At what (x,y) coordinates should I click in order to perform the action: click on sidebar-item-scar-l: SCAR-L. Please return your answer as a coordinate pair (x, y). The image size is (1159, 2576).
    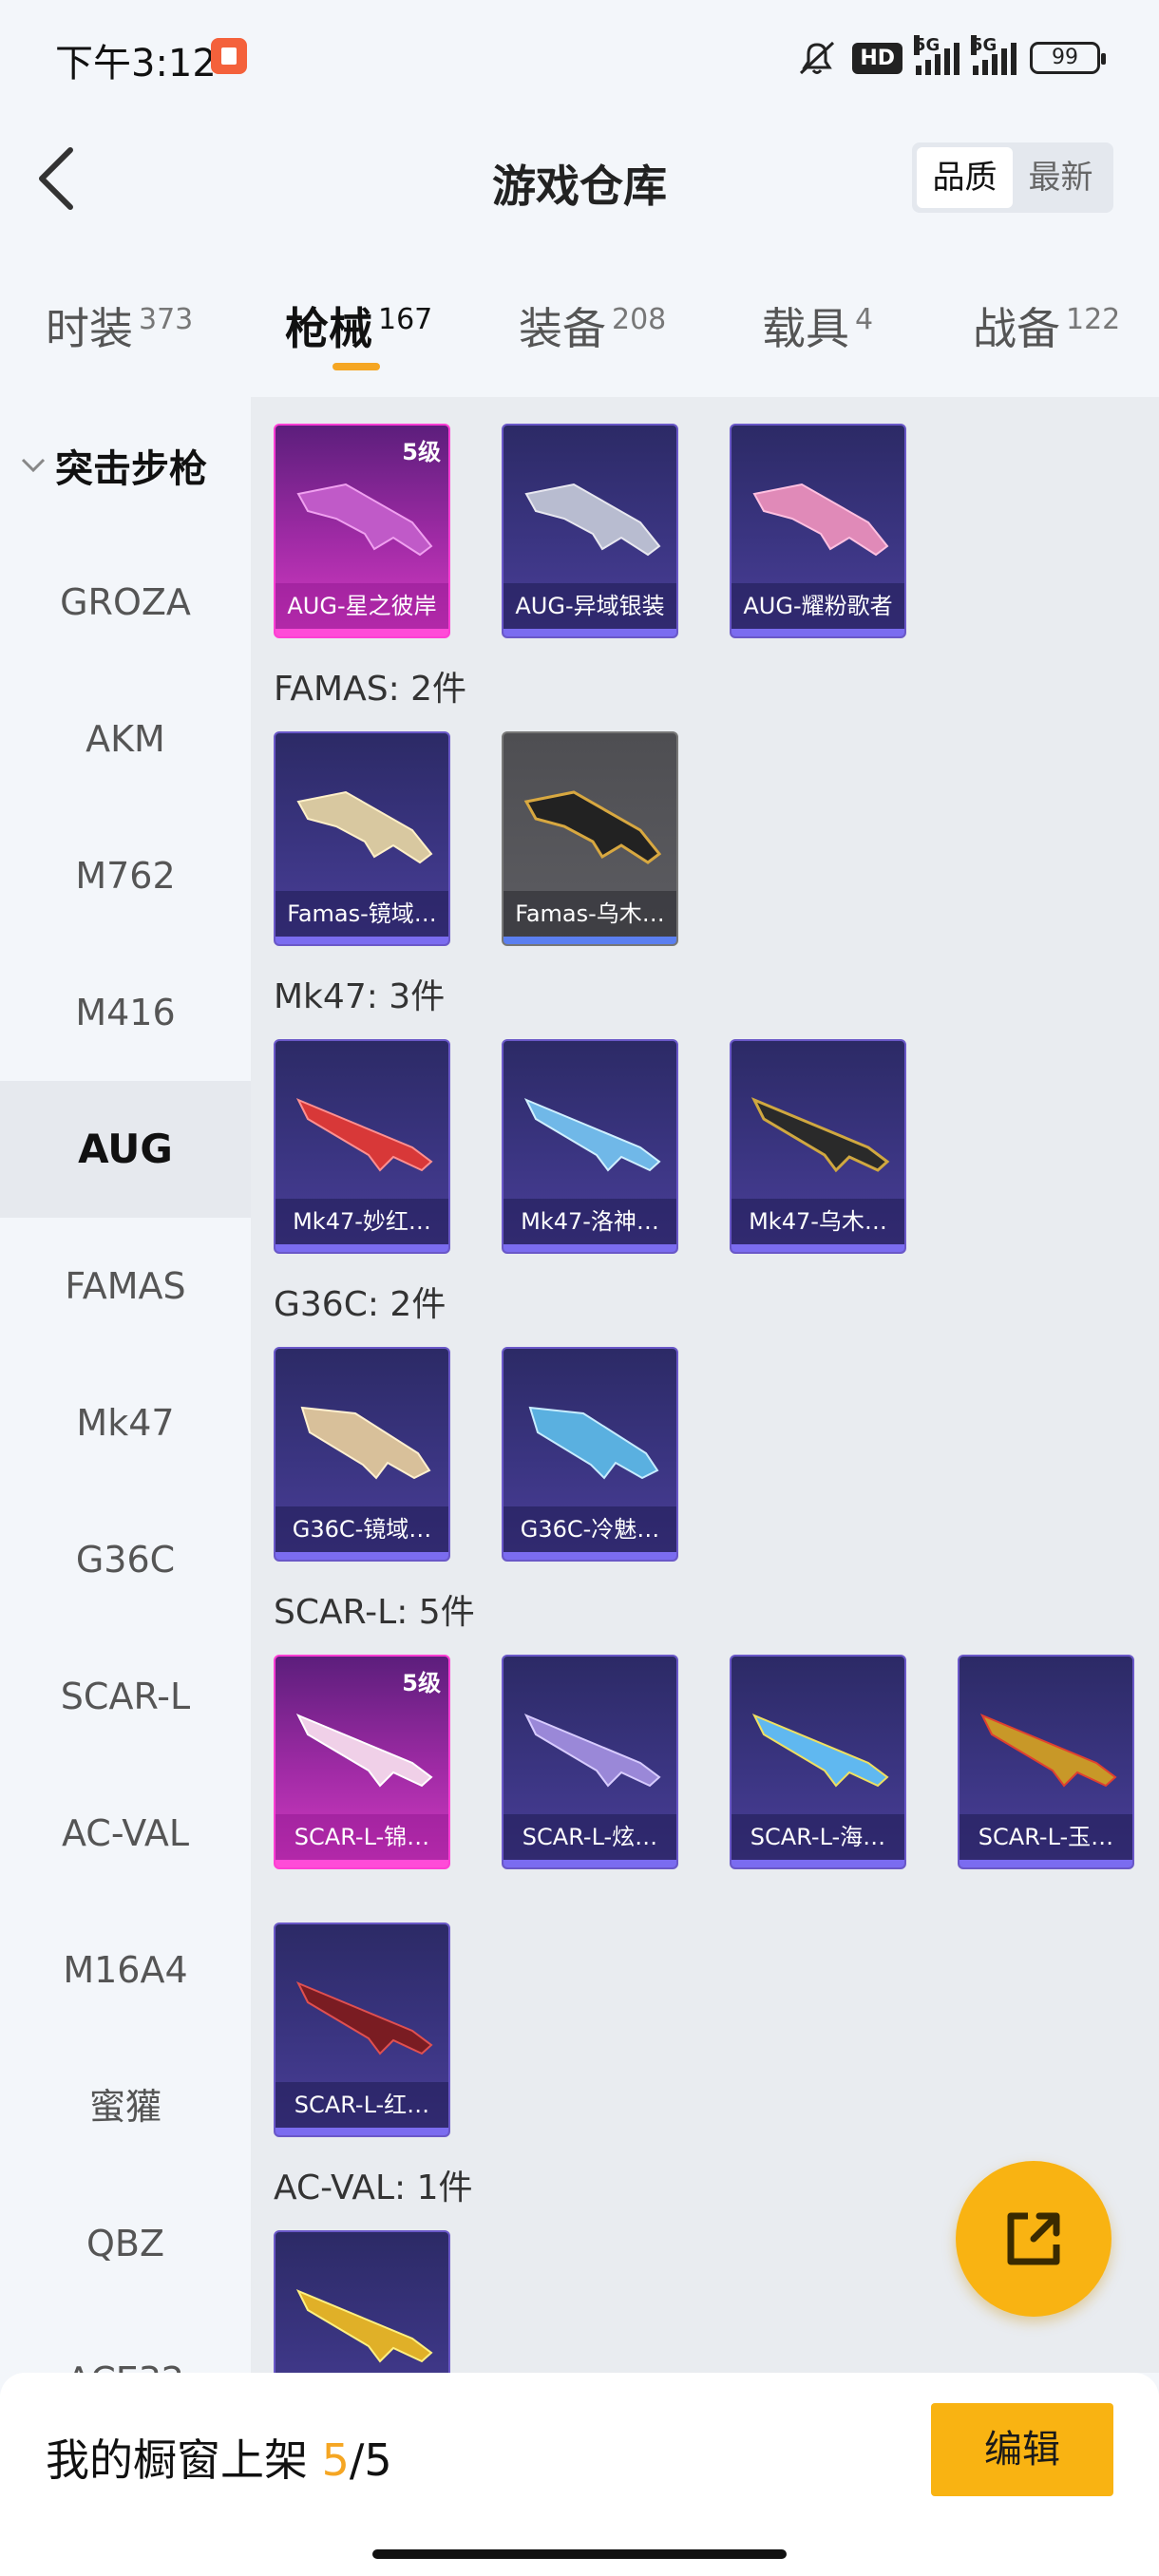
    Looking at the image, I should click on (125, 1696).